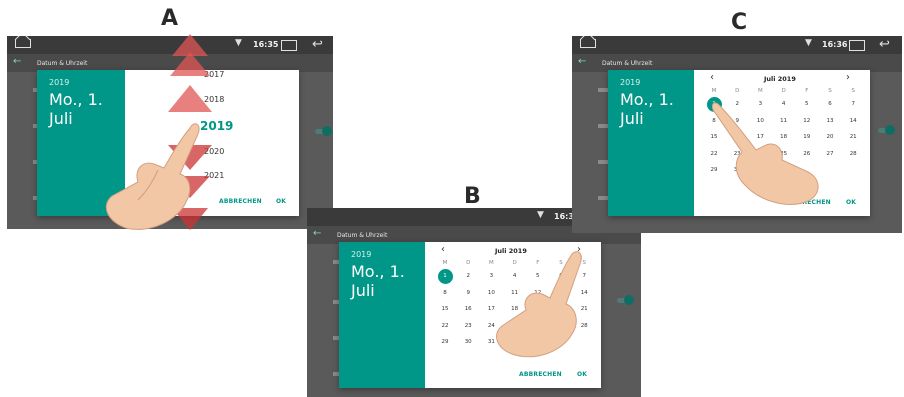 The image size is (904, 397). I want to click on month-title: Juli 2019, so click(780, 79).